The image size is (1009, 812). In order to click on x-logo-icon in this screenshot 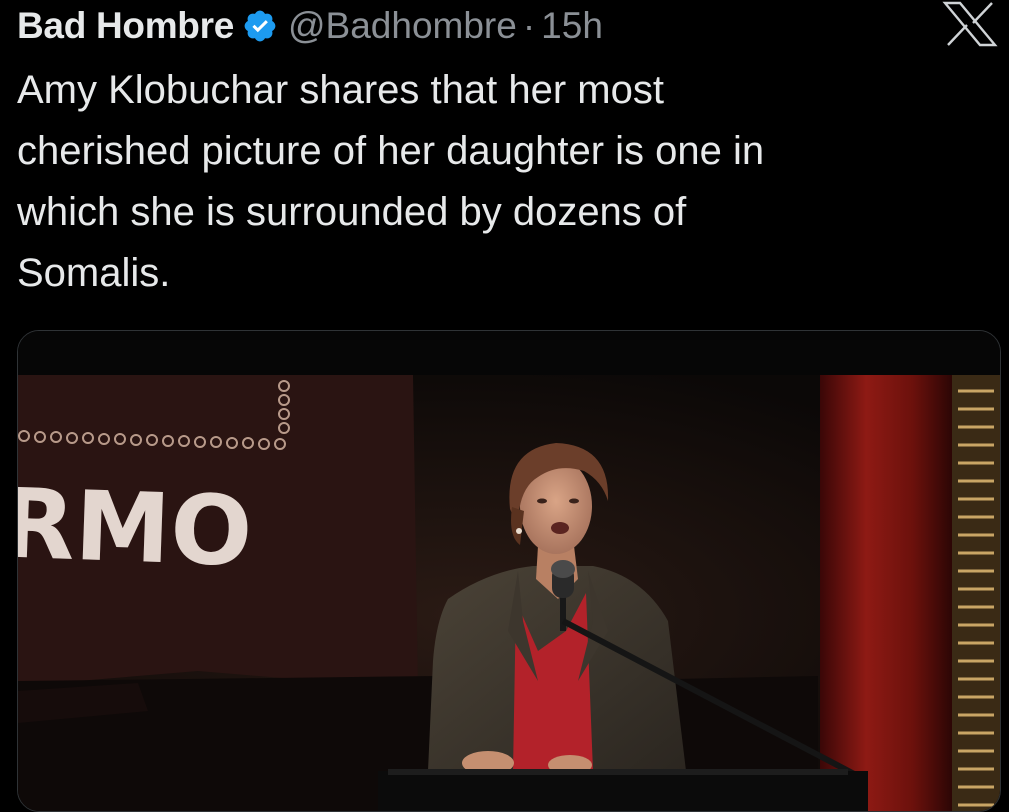, I will do `click(970, 24)`.